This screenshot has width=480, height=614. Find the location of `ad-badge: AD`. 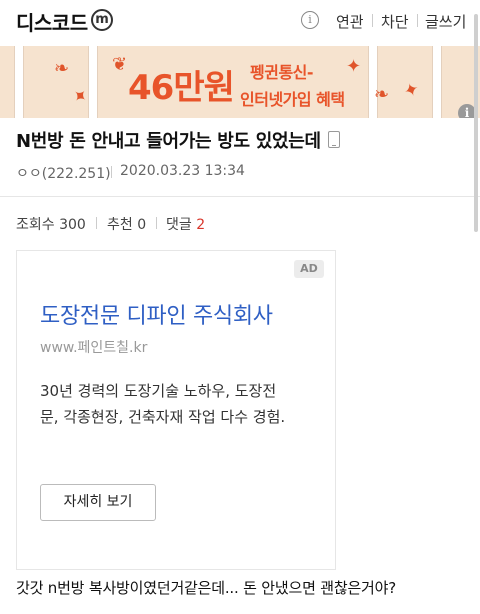

ad-badge: AD is located at coordinates (309, 269).